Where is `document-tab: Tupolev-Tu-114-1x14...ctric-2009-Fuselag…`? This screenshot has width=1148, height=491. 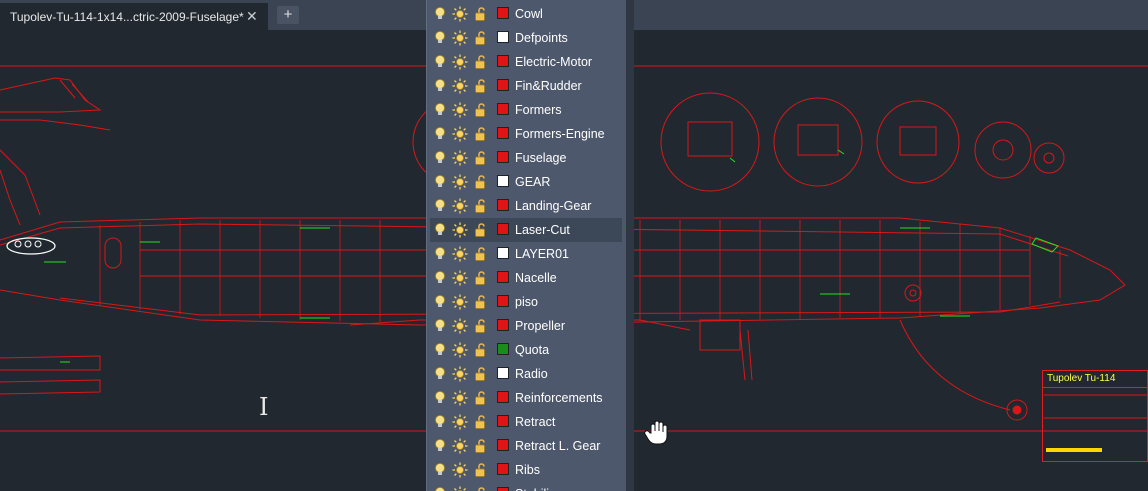
document-tab: Tupolev-Tu-114-1x14...ctric-2009-Fuselag… is located at coordinates (134, 16).